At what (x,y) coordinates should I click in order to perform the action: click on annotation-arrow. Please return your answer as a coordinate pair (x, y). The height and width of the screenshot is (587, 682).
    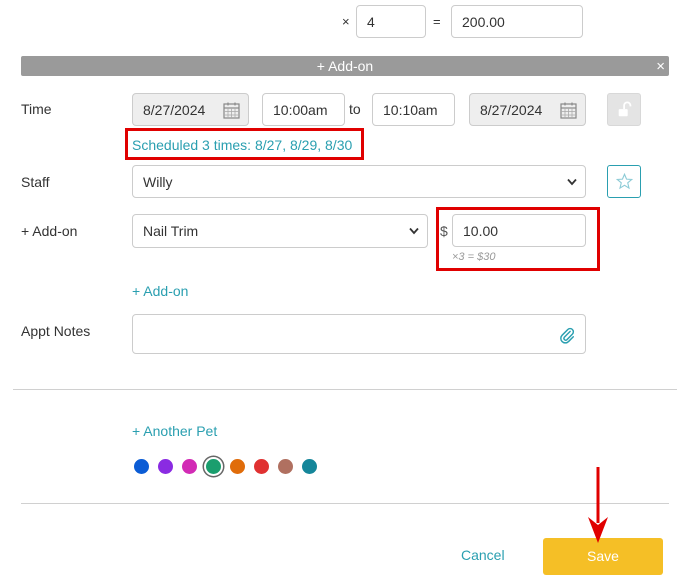
    Looking at the image, I should click on (598, 505).